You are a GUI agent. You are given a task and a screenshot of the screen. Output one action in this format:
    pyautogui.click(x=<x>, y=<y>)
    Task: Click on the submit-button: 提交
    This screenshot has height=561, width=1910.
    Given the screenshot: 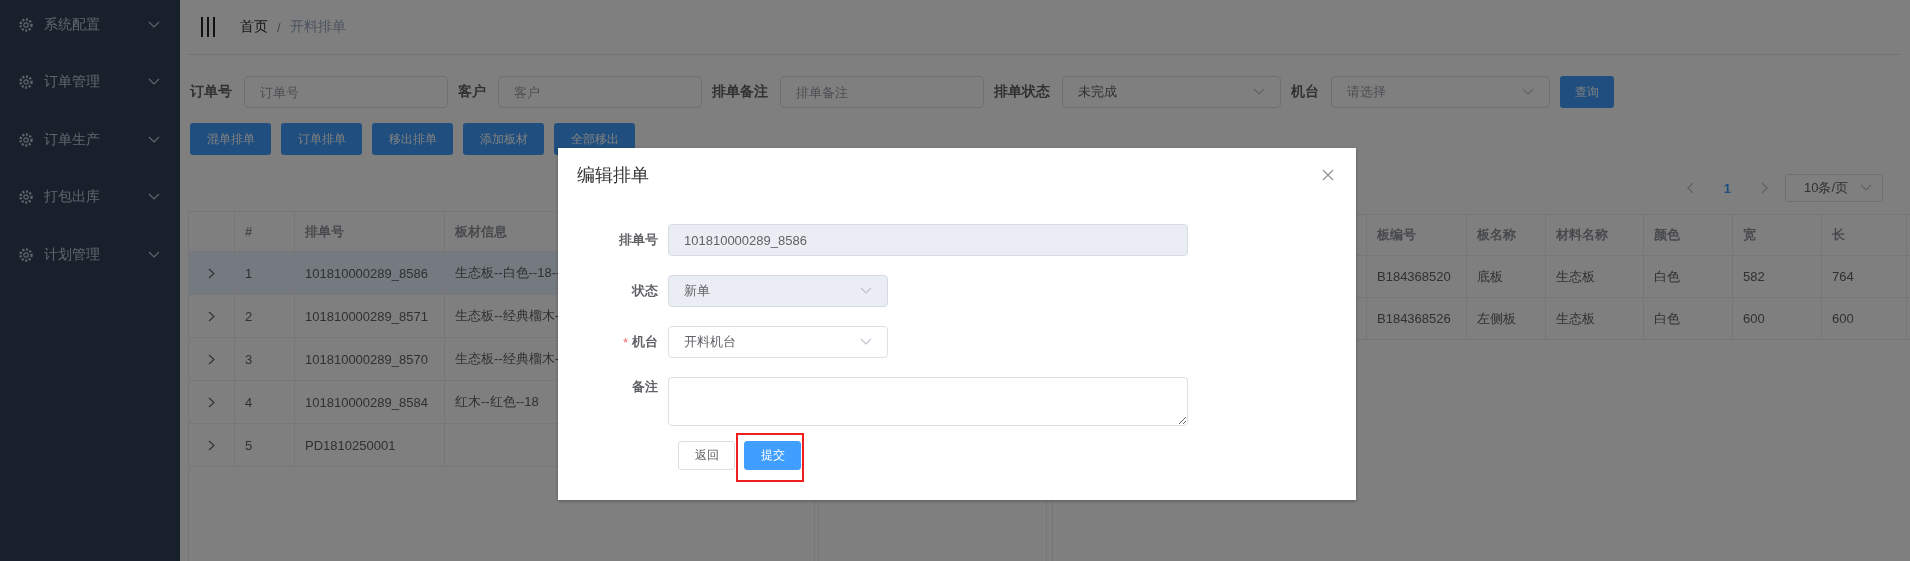 What is the action you would take?
    pyautogui.click(x=772, y=455)
    